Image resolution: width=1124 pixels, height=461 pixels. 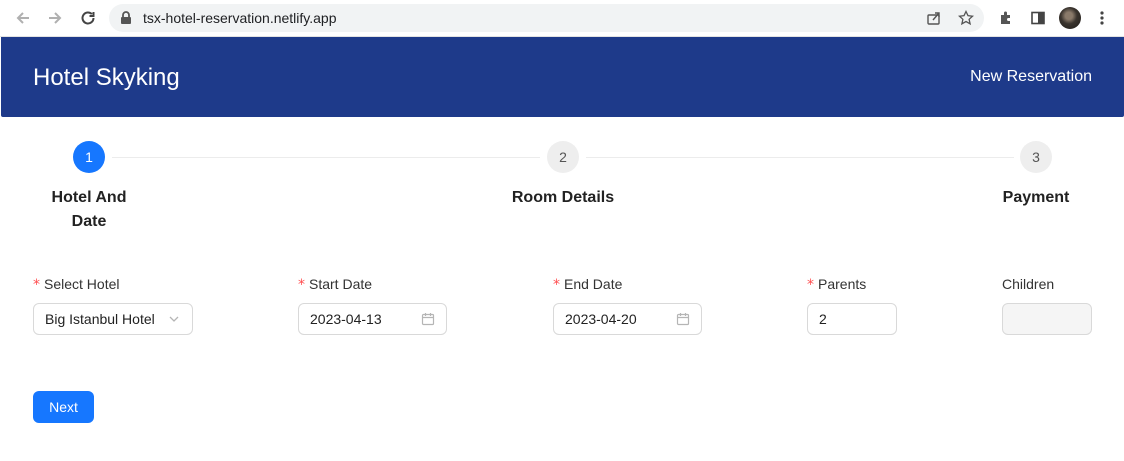 I want to click on reload-icon, so click(x=88, y=18).